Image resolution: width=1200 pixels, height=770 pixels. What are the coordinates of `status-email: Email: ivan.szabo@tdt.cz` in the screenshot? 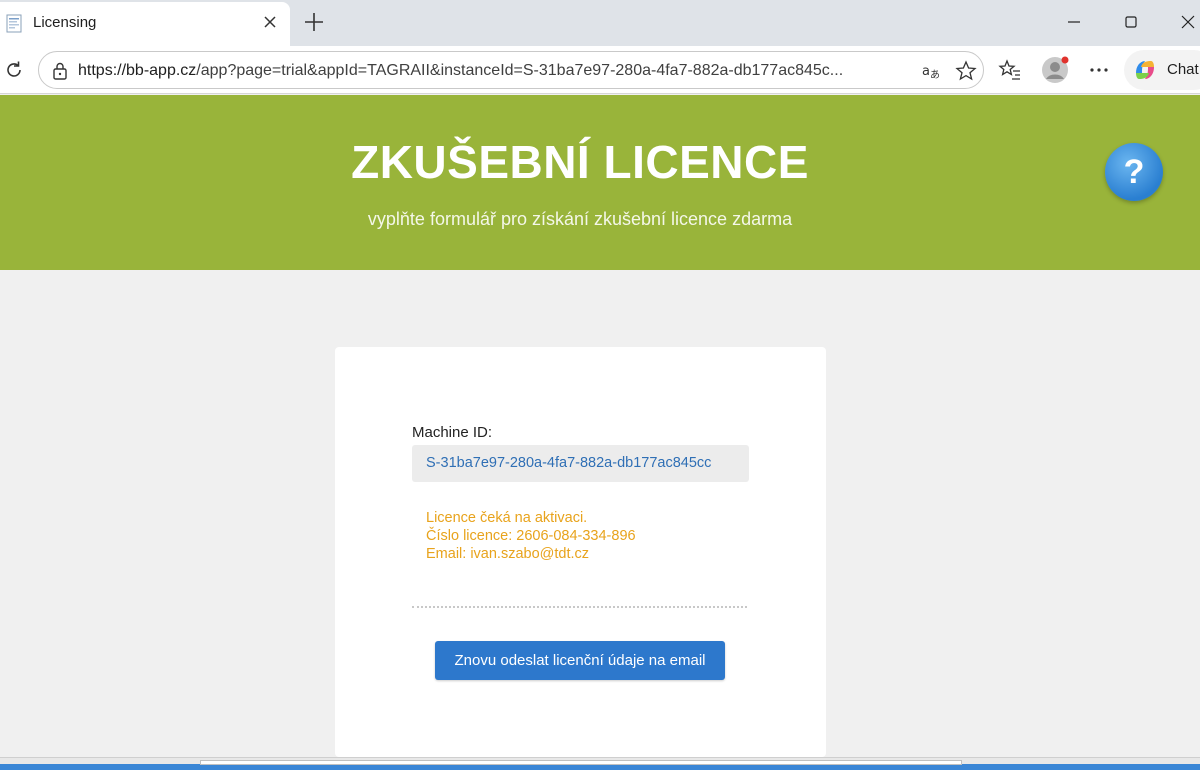 It's located at (508, 554).